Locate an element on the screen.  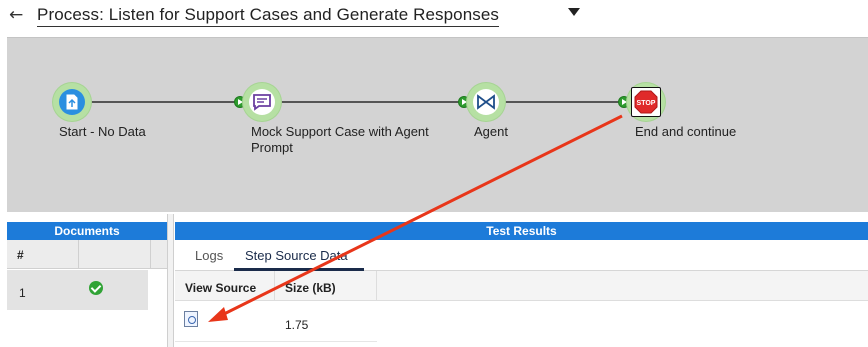
node-end-and-continue: STOP is located at coordinates (646, 102).